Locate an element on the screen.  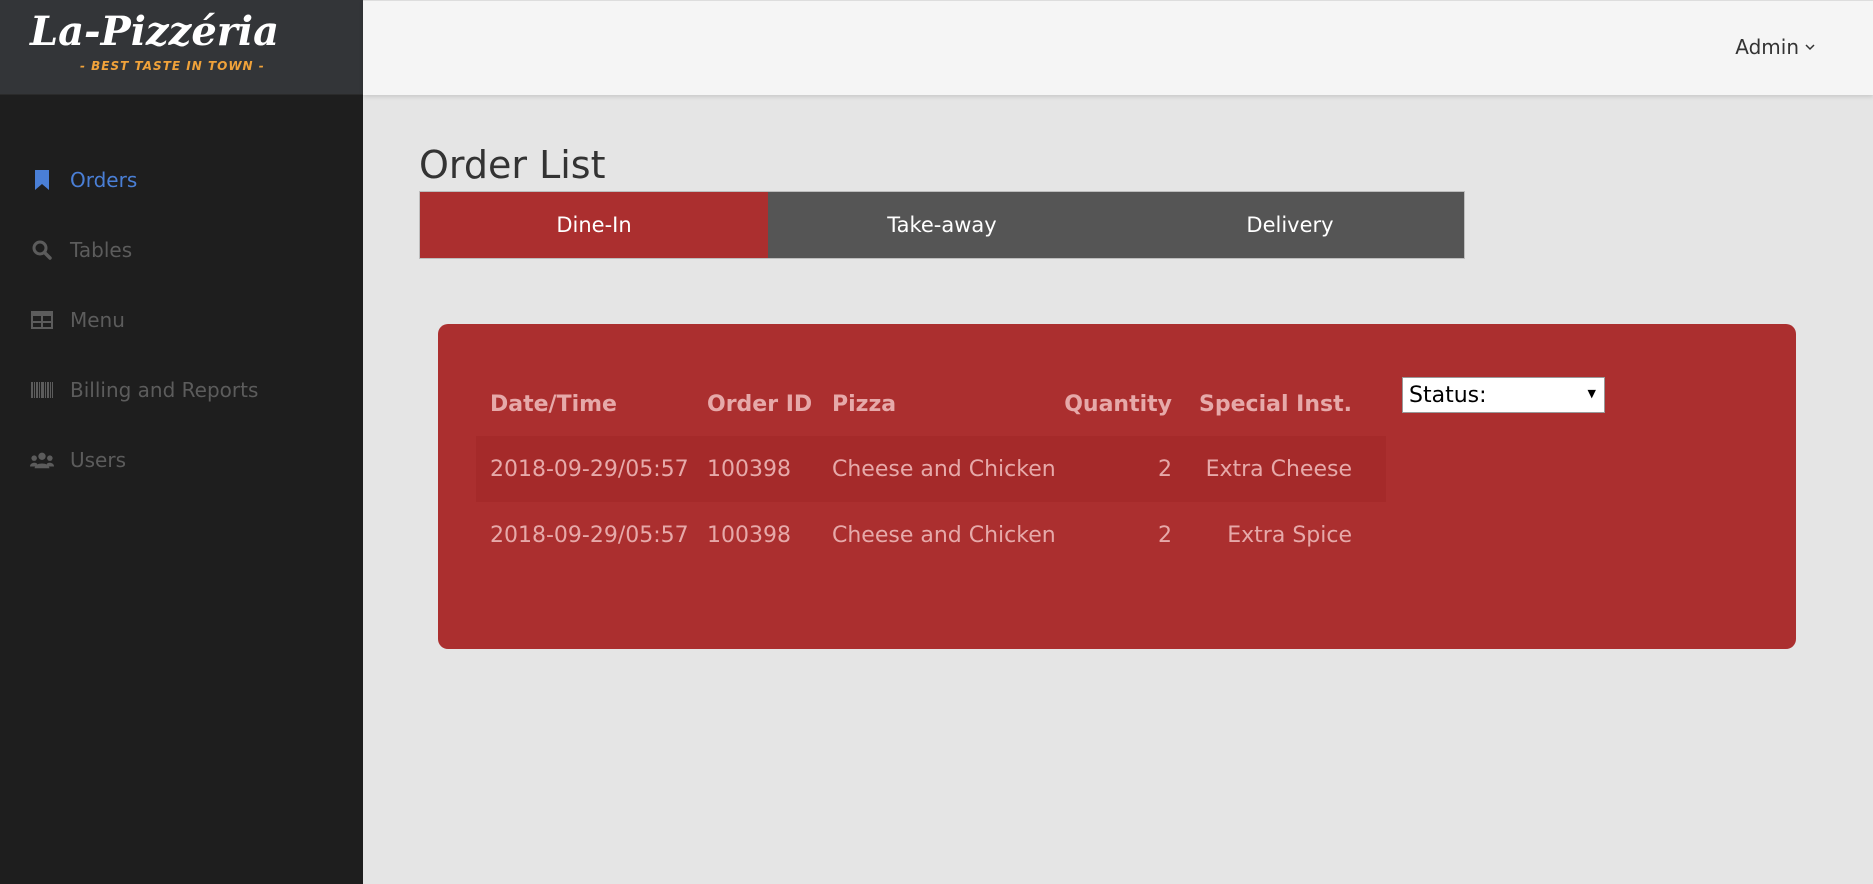
table-icon is located at coordinates (42, 320).